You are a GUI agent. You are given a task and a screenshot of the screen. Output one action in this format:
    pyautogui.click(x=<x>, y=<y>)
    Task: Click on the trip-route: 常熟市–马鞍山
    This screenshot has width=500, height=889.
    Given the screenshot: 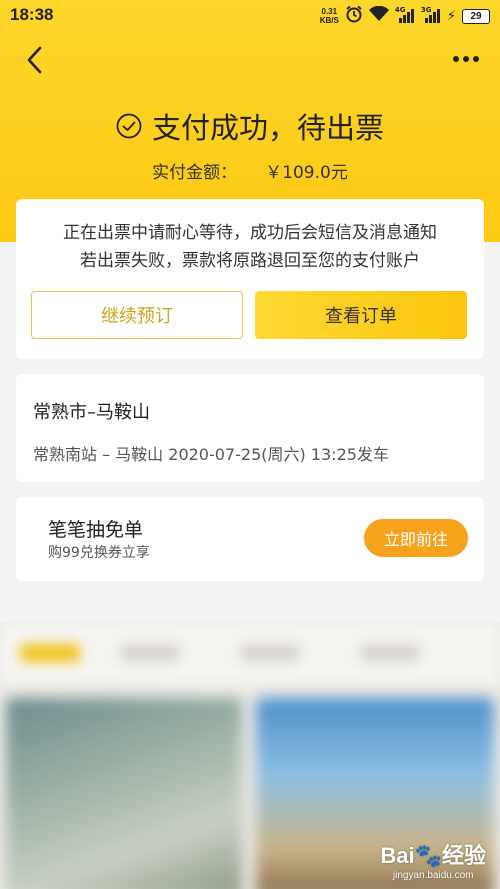 What is the action you would take?
    pyautogui.click(x=91, y=412)
    